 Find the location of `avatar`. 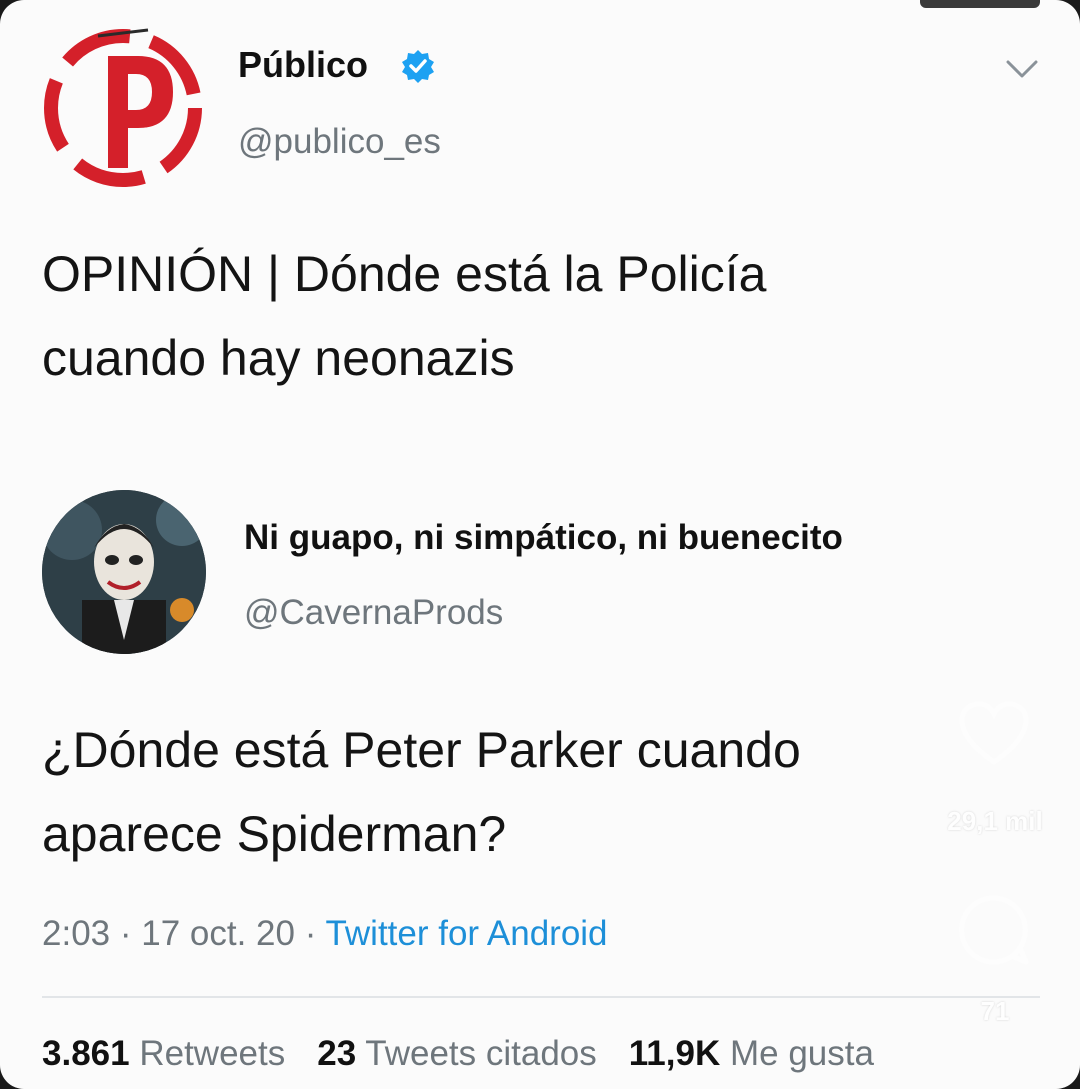

avatar is located at coordinates (124, 572).